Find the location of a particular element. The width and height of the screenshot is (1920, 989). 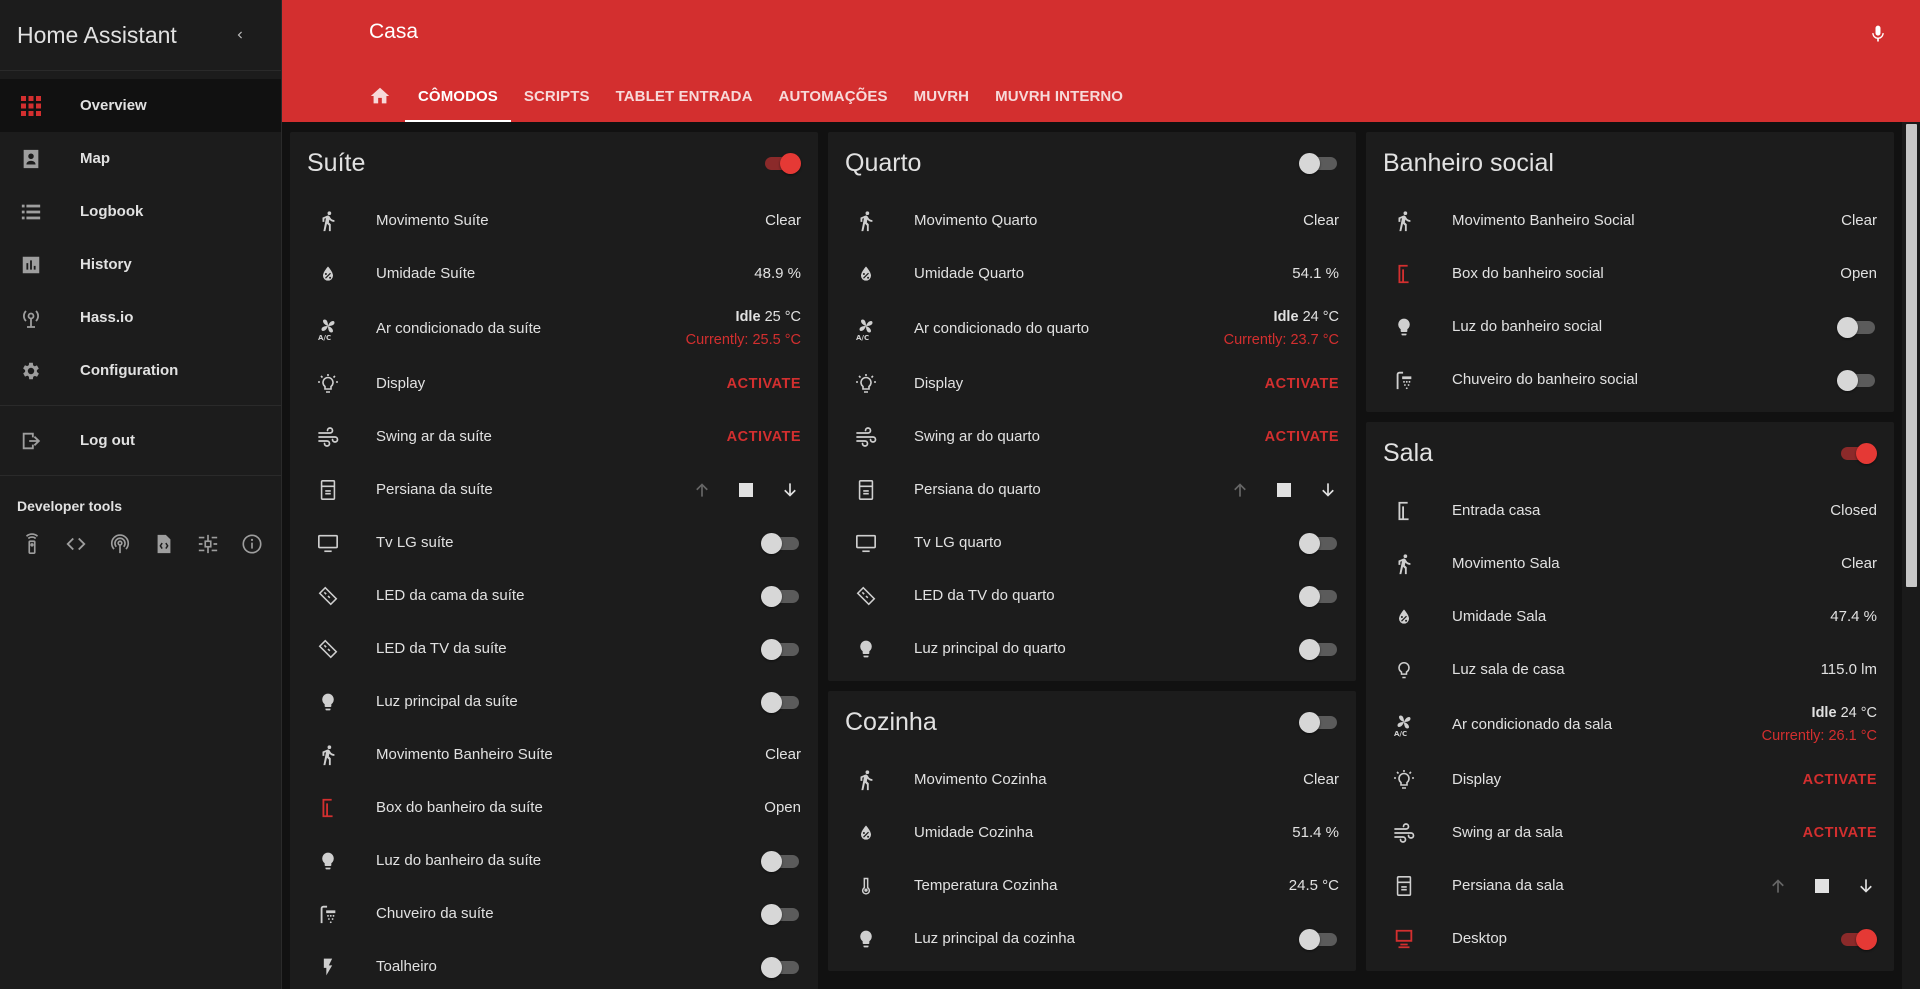

sala-group-toggle is located at coordinates (1857, 453).